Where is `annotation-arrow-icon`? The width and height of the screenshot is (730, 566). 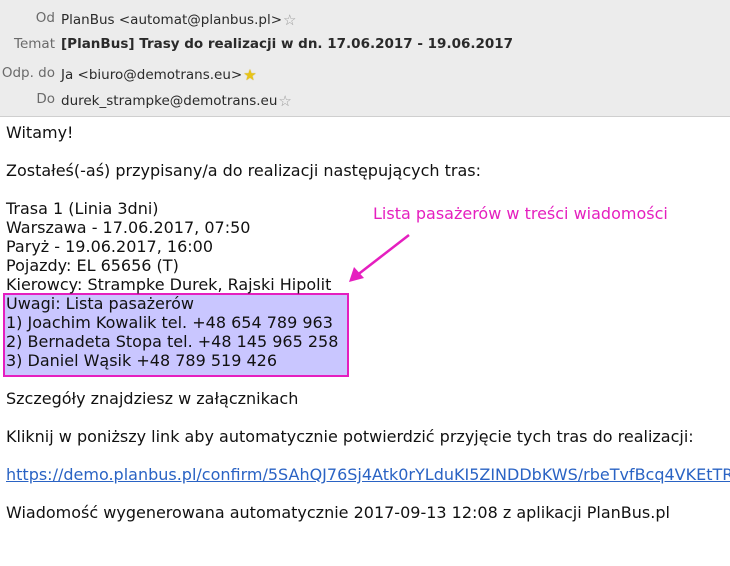
annotation-arrow-icon is located at coordinates (379, 258).